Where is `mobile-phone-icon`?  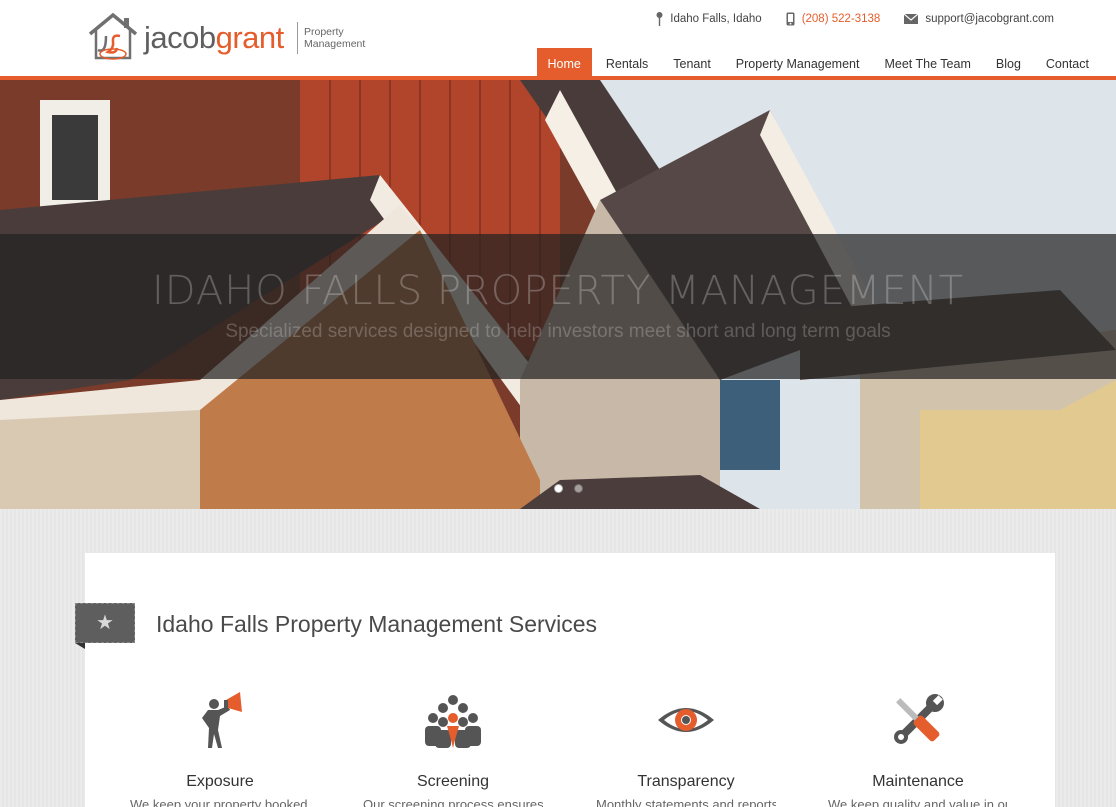 mobile-phone-icon is located at coordinates (790, 19).